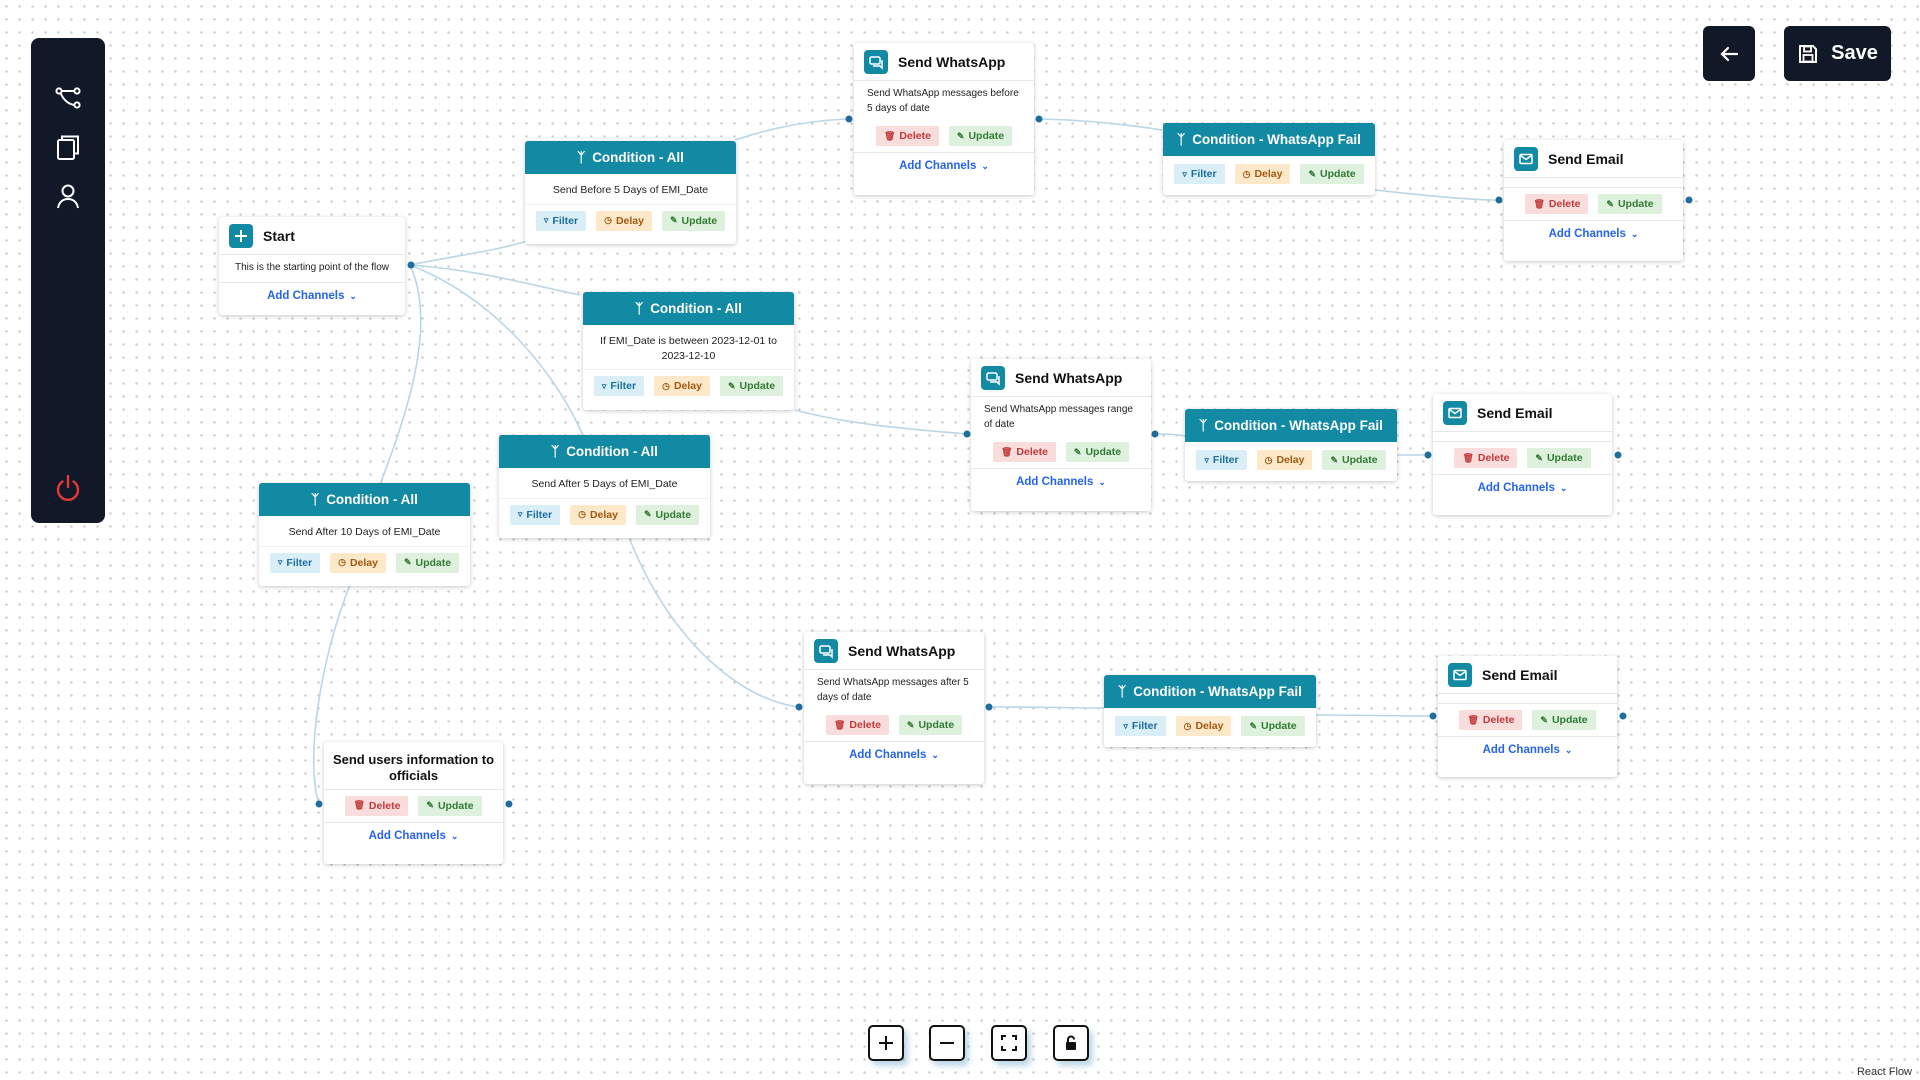 The width and height of the screenshot is (1920, 1080). What do you see at coordinates (1593, 200) in the screenshot?
I see `email-node-1: Send Email 🗑 Delete ✎ Update Add Channels ⌄` at bounding box center [1593, 200].